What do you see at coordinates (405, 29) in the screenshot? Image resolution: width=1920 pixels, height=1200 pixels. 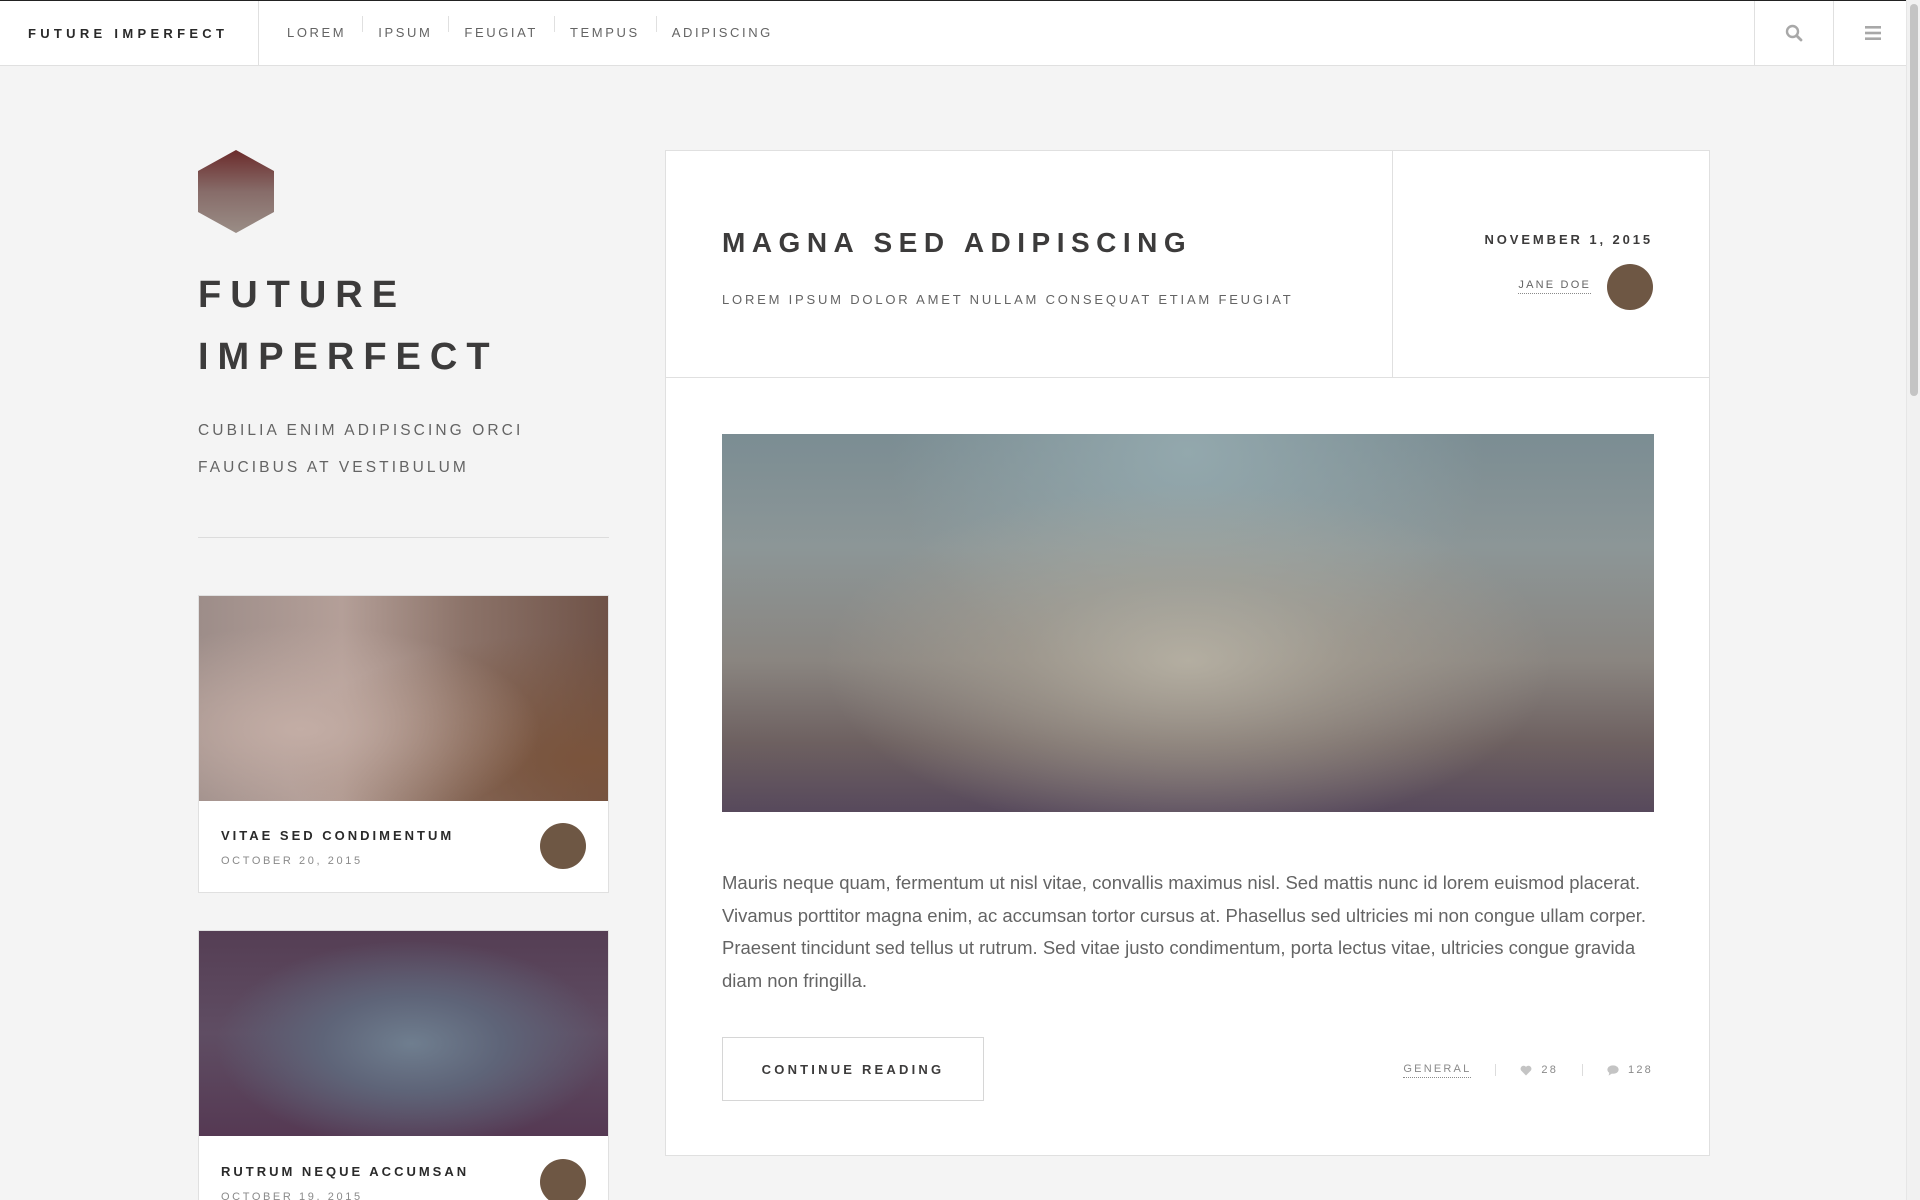 I see `nav-item-ipsum: IPSUM` at bounding box center [405, 29].